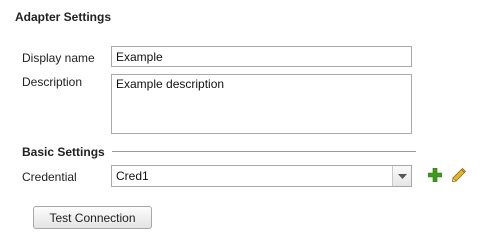 This screenshot has height=243, width=484. What do you see at coordinates (261, 56) in the screenshot?
I see `display-name-field` at bounding box center [261, 56].